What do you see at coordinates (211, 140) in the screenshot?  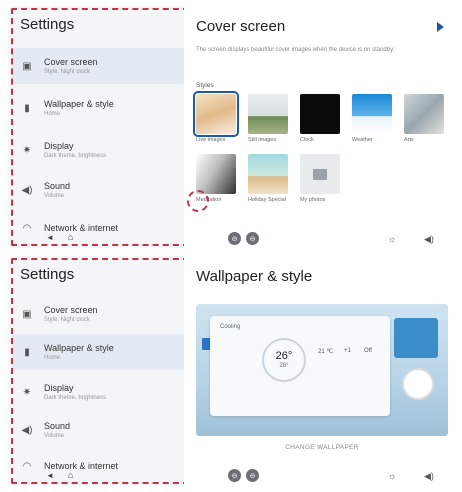 I see `style-tile-label: Live images` at bounding box center [211, 140].